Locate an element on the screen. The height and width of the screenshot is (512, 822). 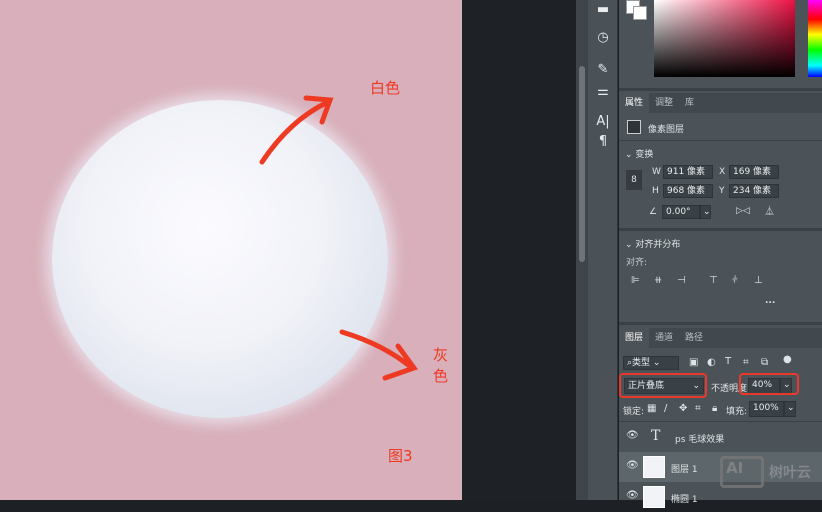
align-center-horizontal-icon: ⧺ is located at coordinates (658, 280).